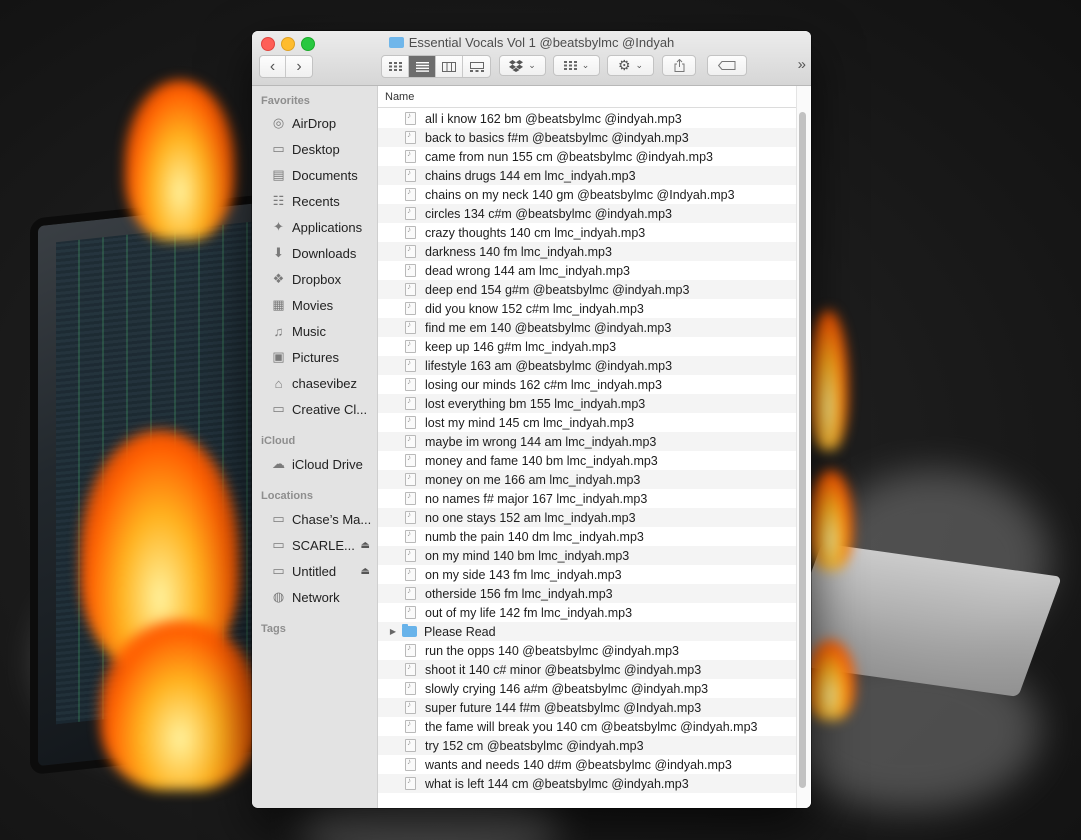 This screenshot has height=840, width=1081. Describe the element at coordinates (449, 66) in the screenshot. I see `column-view-button` at that location.